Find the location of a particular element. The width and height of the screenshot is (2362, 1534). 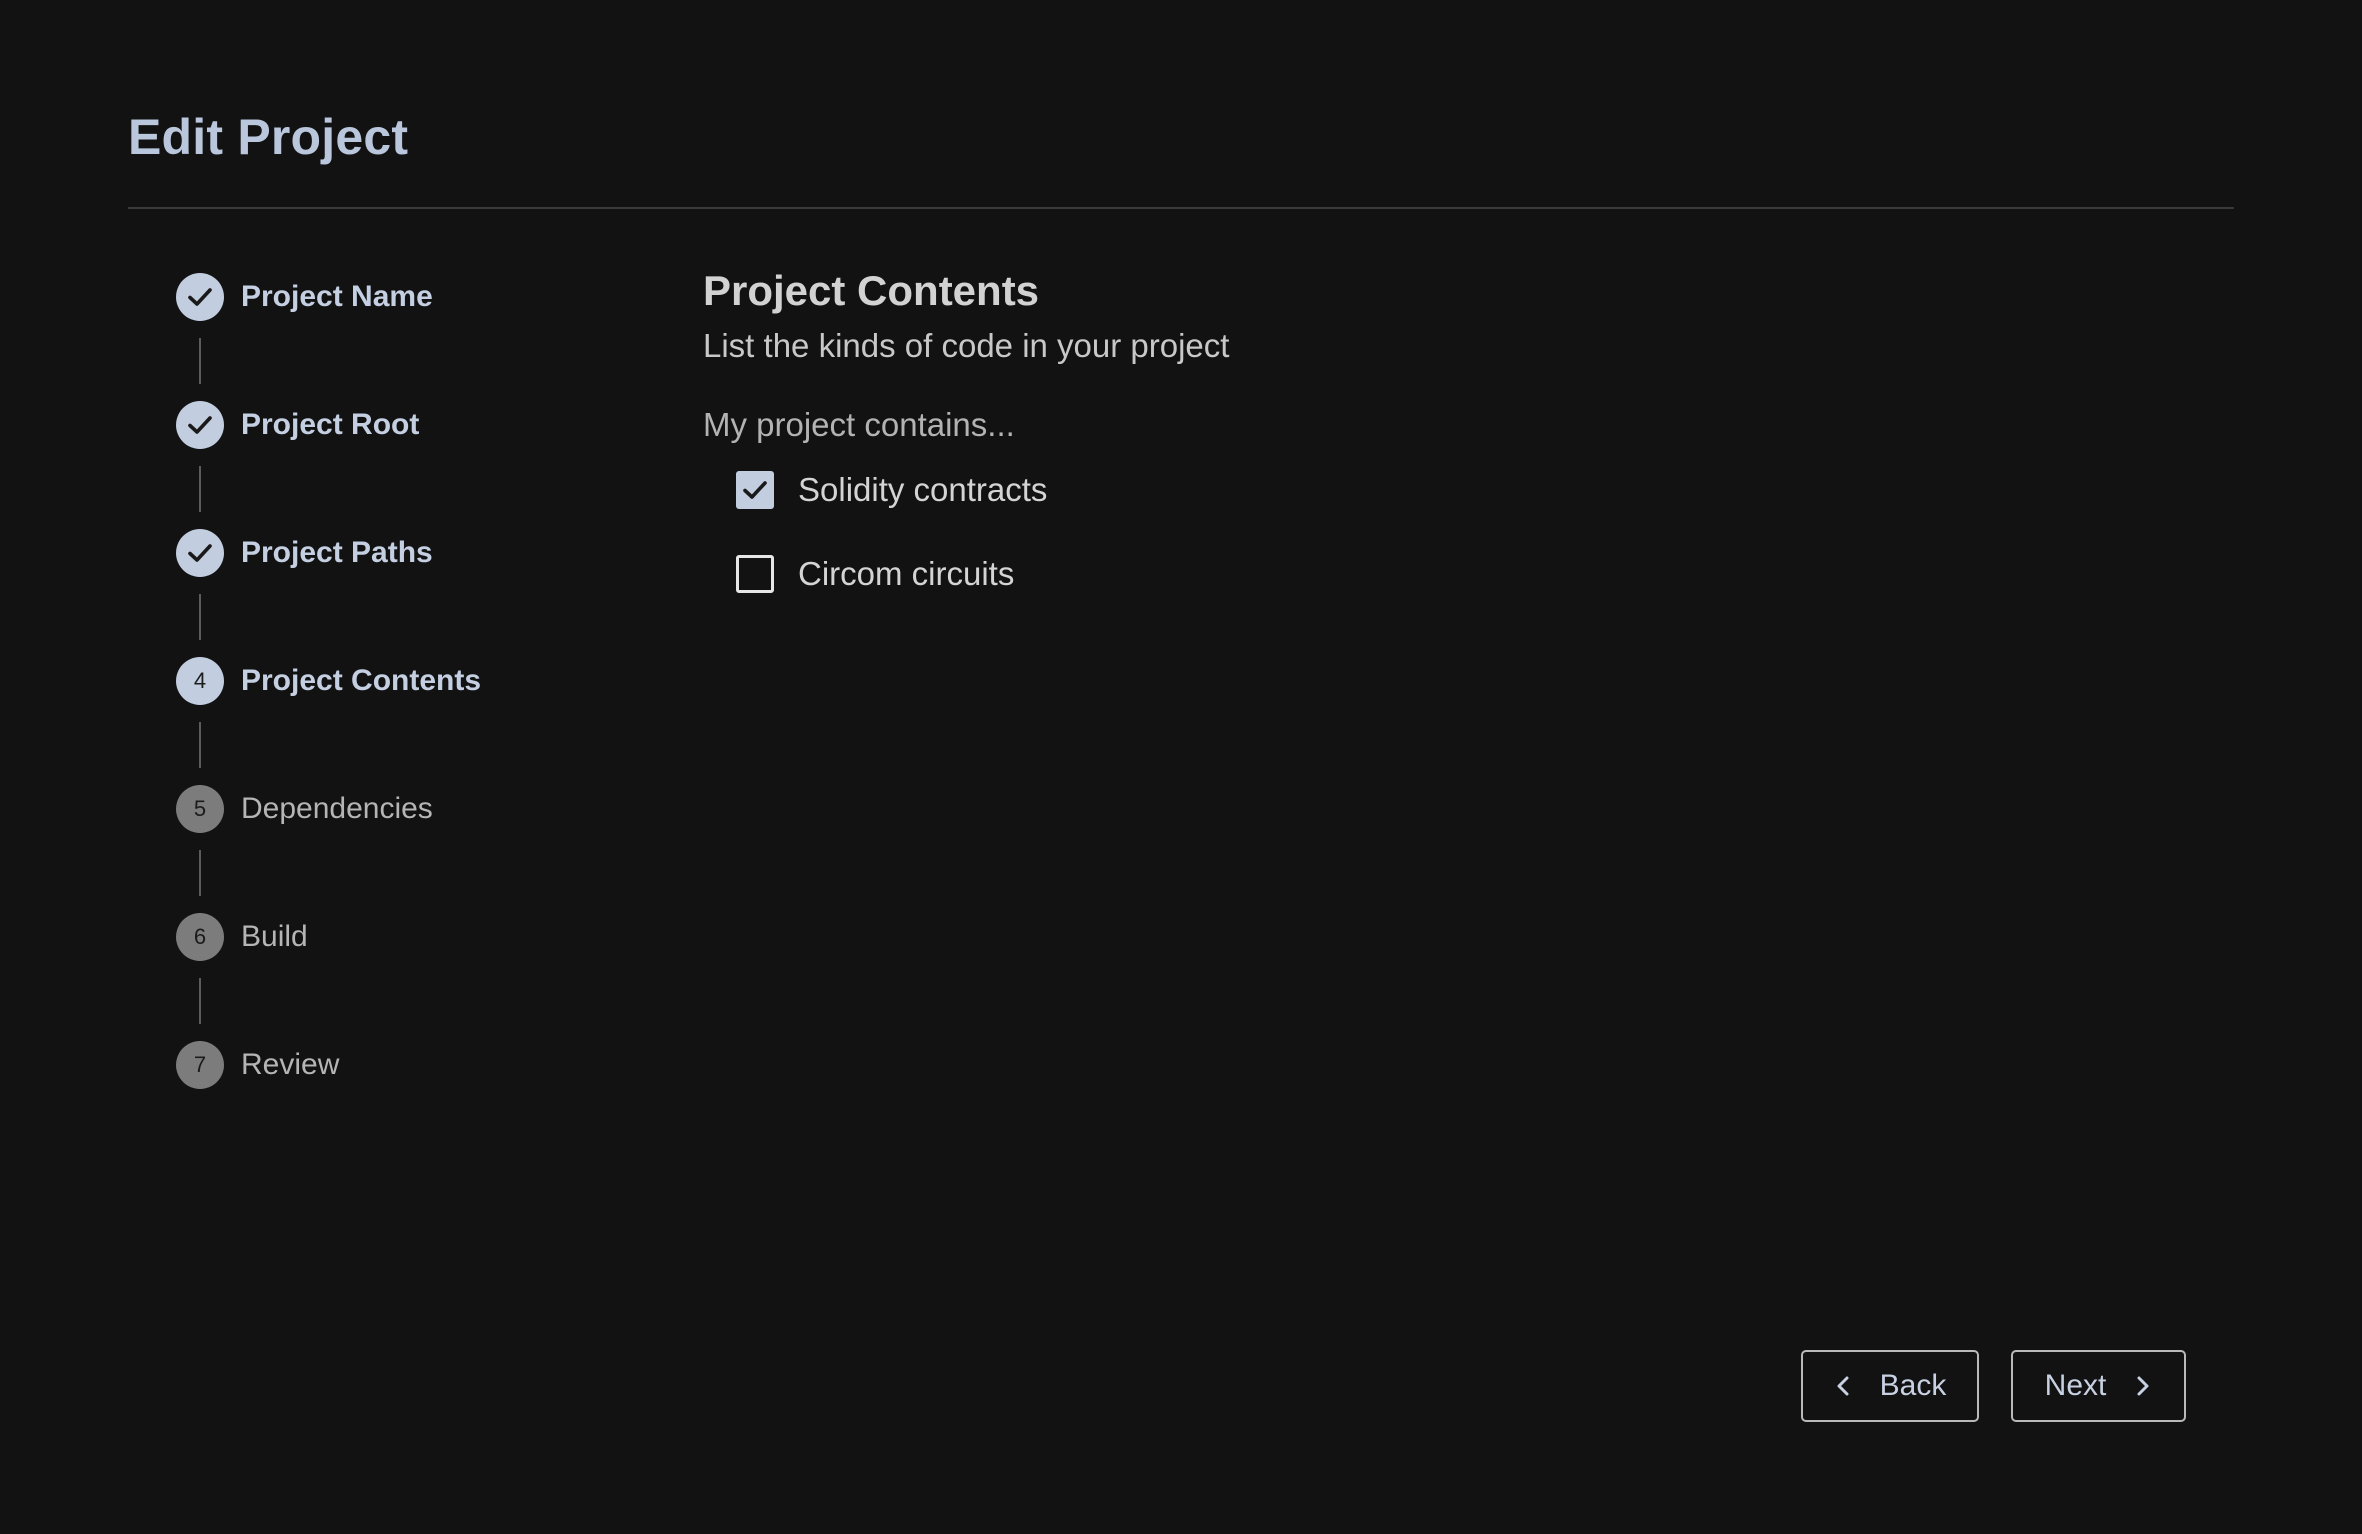

step-label: Project Root is located at coordinates (330, 424).